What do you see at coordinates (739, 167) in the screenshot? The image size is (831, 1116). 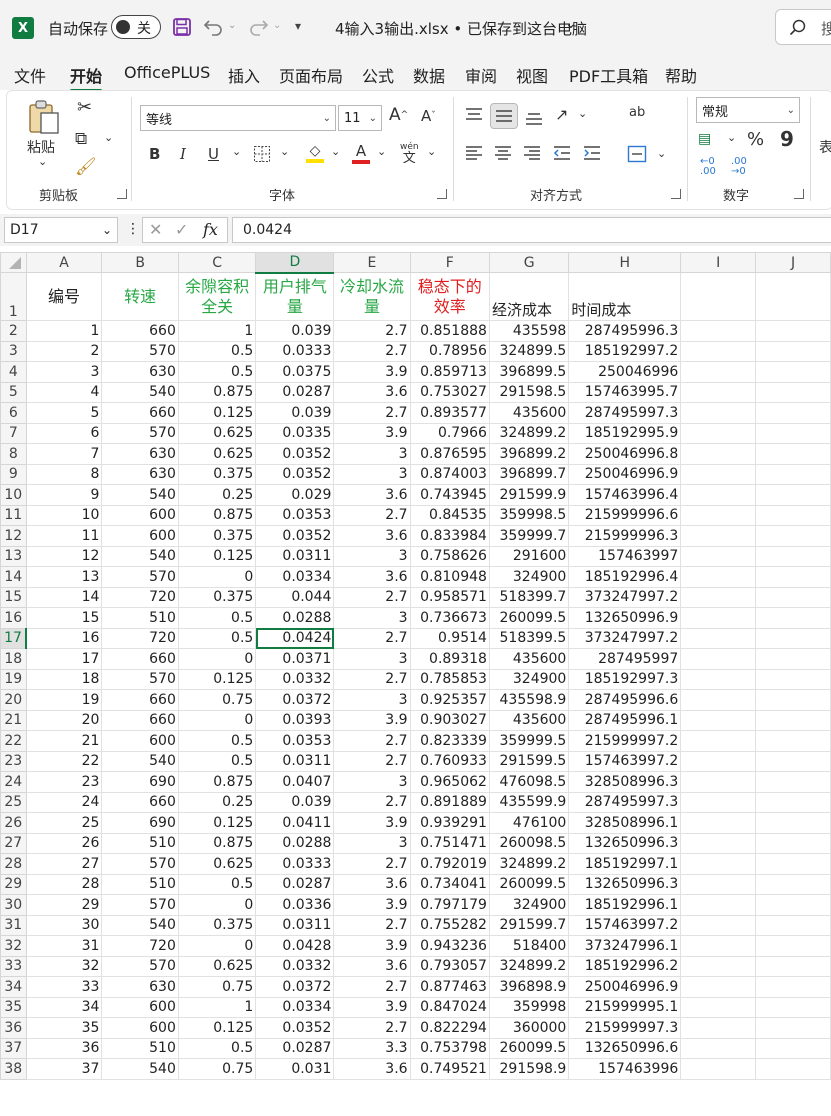 I see `decrease-decimal-icon: .00 →0` at bounding box center [739, 167].